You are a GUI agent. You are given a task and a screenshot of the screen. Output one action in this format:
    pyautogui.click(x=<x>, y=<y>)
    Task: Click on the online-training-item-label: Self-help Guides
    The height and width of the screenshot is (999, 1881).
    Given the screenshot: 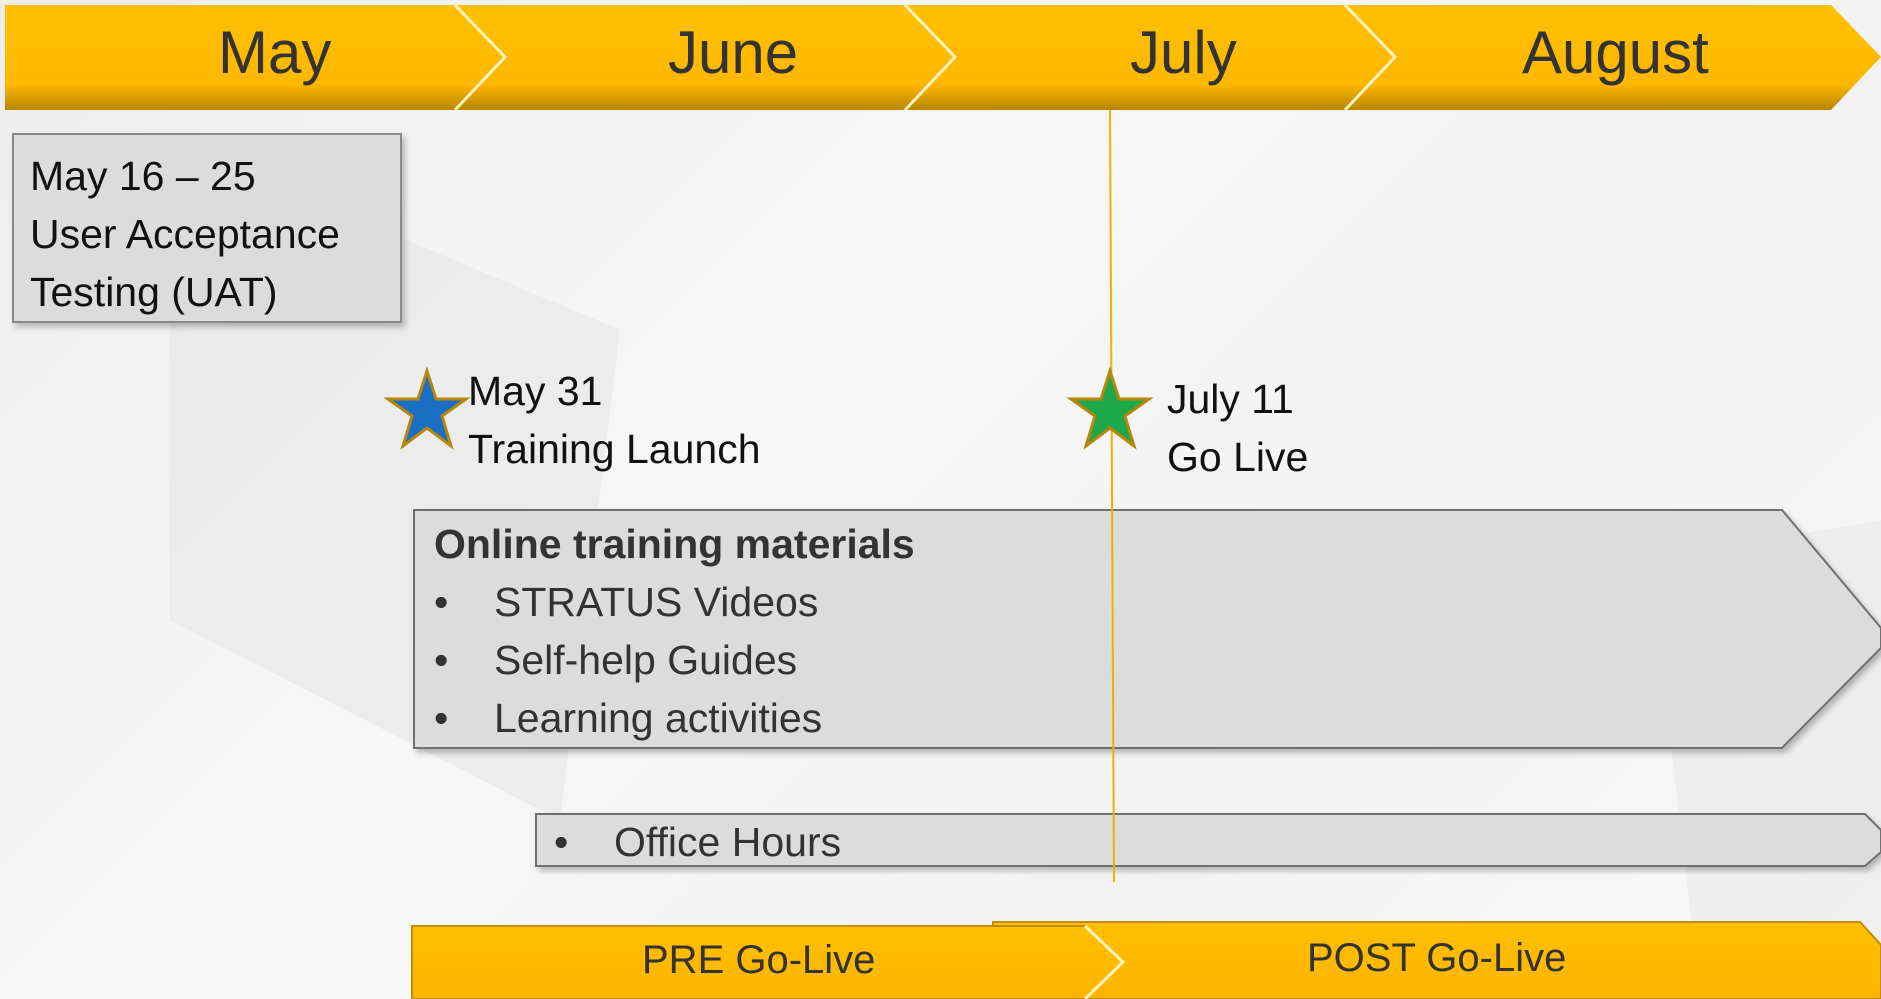 What is the action you would take?
    pyautogui.click(x=646, y=660)
    